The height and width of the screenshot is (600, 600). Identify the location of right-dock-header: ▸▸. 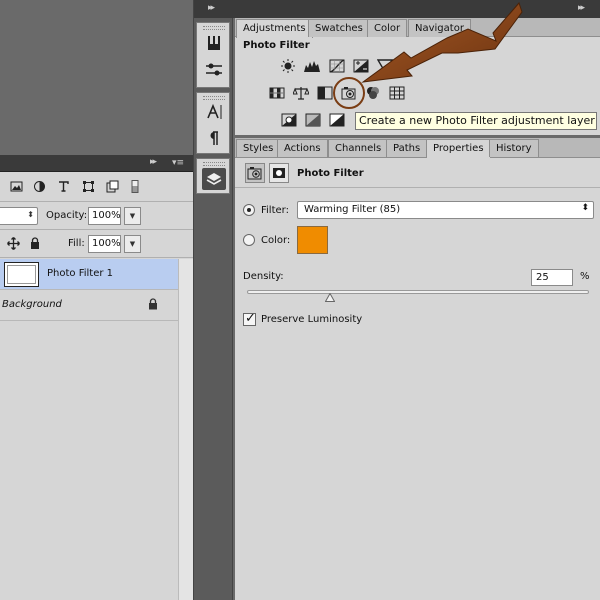
(416, 9).